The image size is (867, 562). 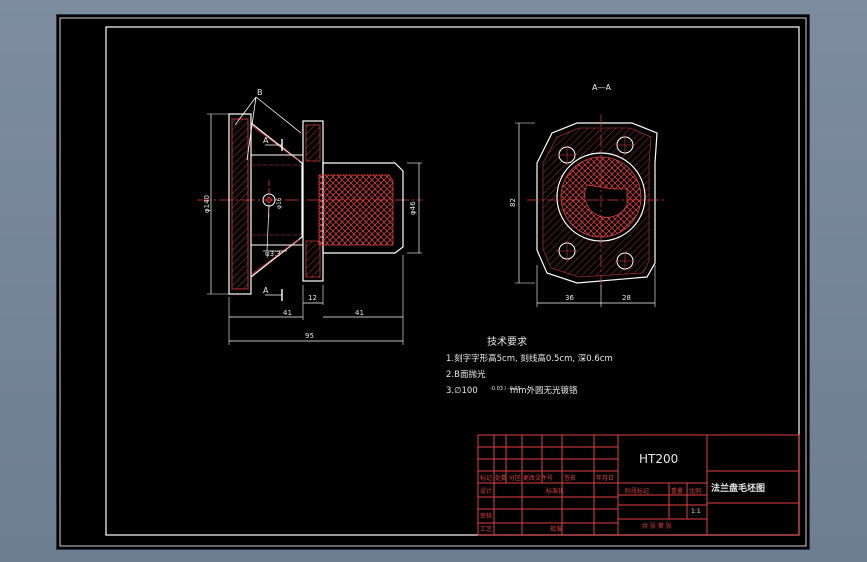 What do you see at coordinates (486, 516) in the screenshot?
I see `label-review: 审核` at bounding box center [486, 516].